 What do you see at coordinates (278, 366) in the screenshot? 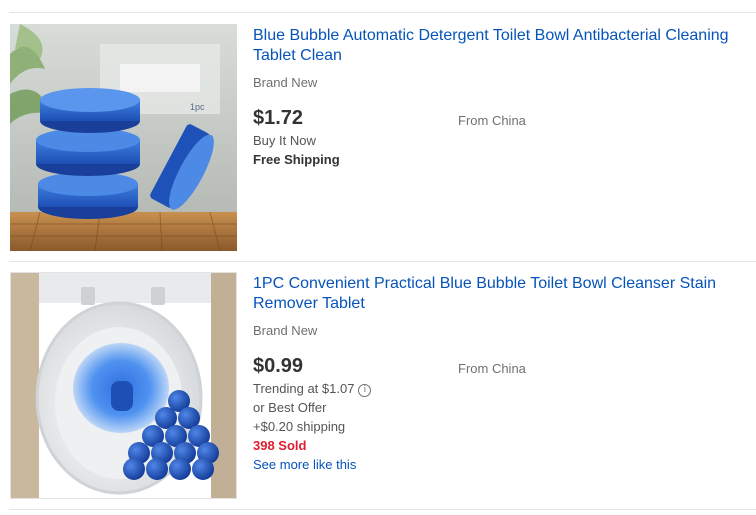
I see `listing-2-price: $0.99` at bounding box center [278, 366].